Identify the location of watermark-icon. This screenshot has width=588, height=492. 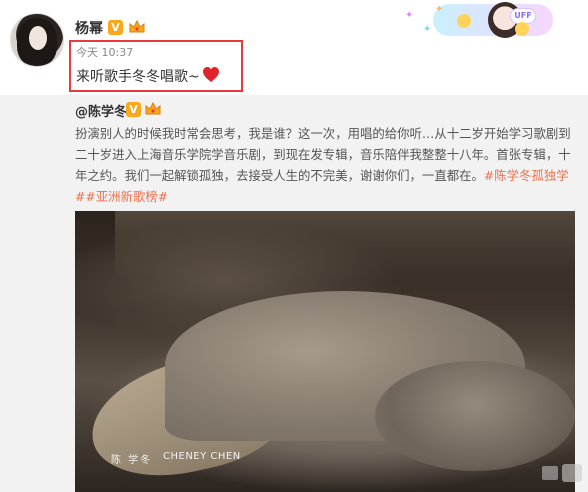
(562, 473).